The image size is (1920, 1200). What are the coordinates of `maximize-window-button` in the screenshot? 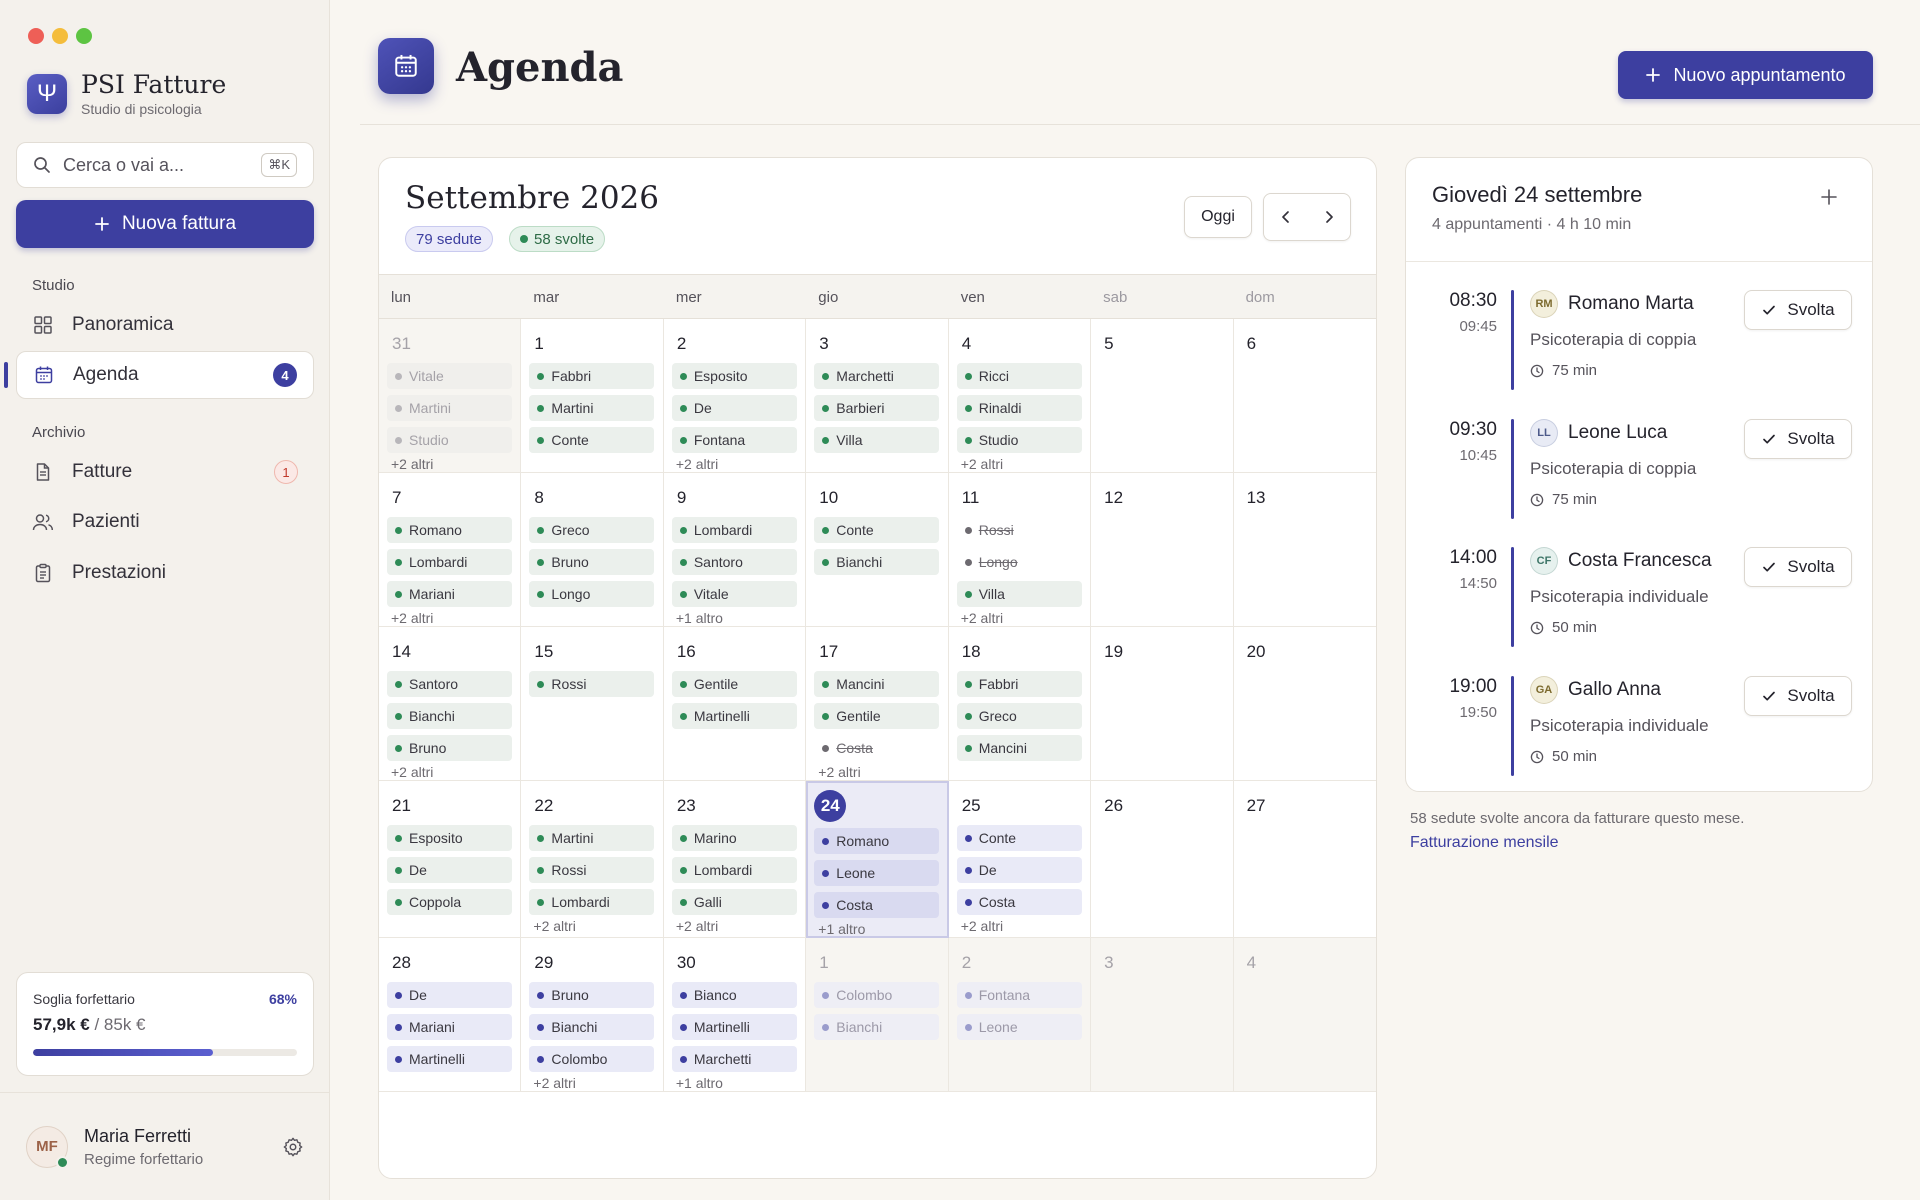 It's located at (84, 36).